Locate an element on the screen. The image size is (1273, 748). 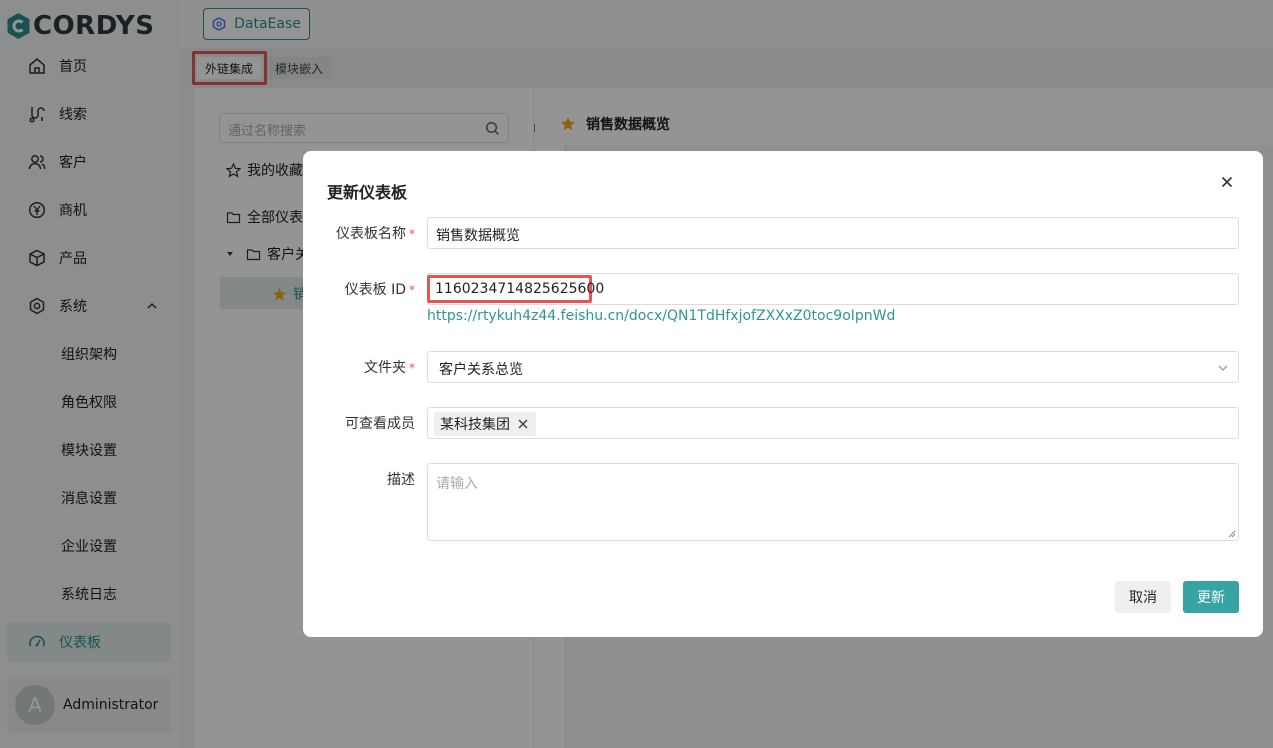
description-label: 描述 is located at coordinates (401, 479).